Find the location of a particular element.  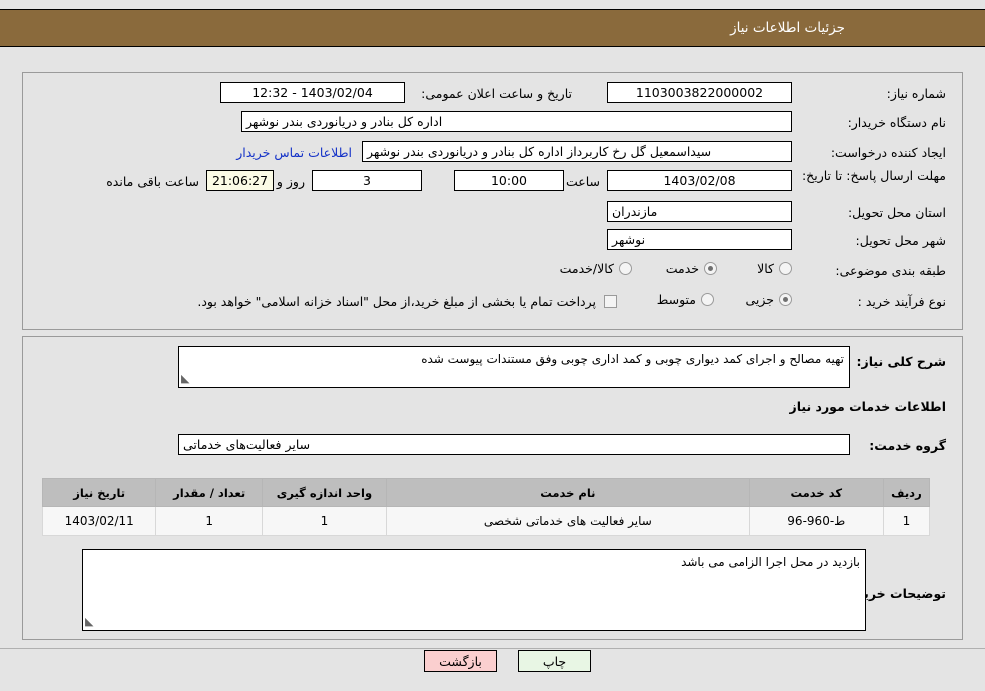

radio-category-kala-khedmat: کالا/خدمت is located at coordinates (596, 268).